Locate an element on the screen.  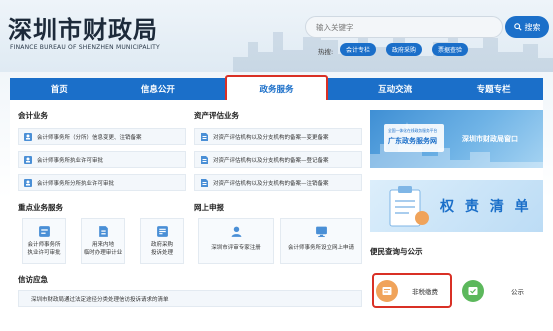
search-input is located at coordinates (404, 27).